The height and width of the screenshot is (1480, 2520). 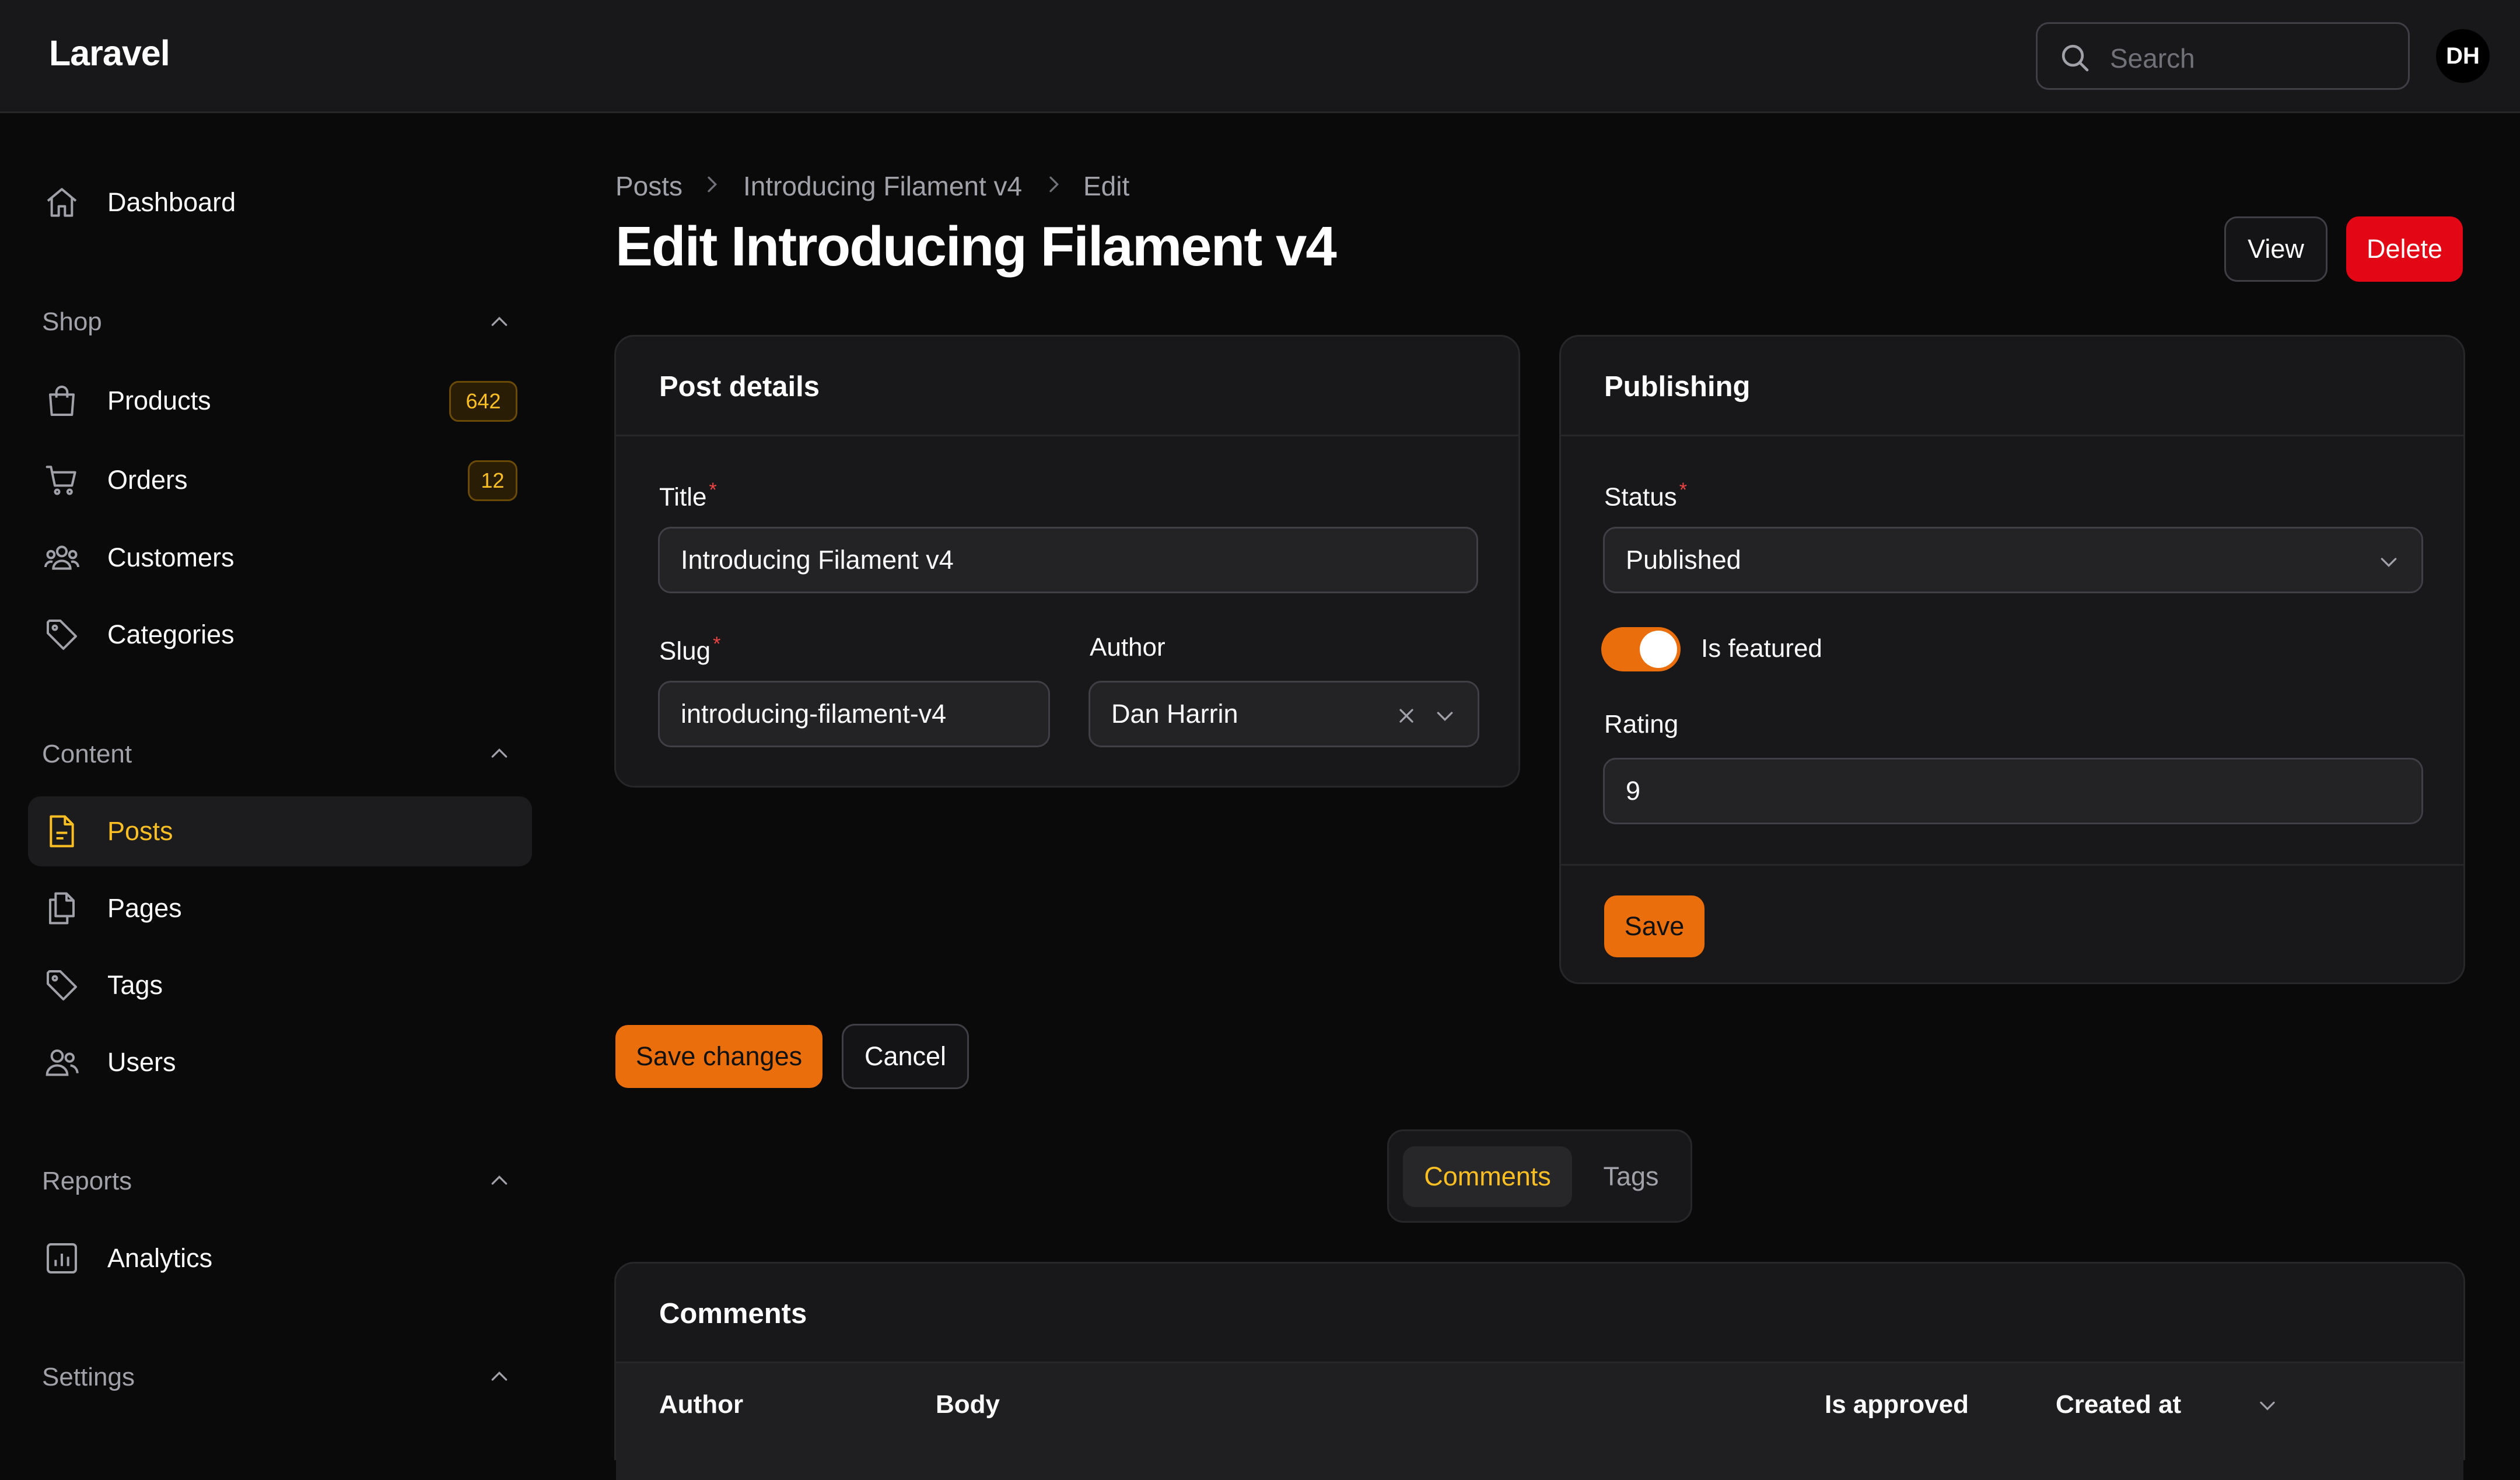 What do you see at coordinates (492, 480) in the screenshot?
I see `orders-count-badge: 12` at bounding box center [492, 480].